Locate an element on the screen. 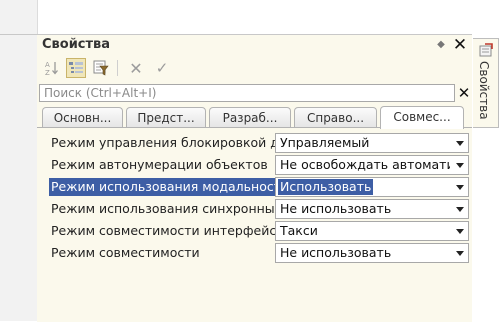 Image resolution: width=501 pixels, height=322 pixels. property-row: Режим совместимости интерфейса Такси is located at coordinates (260, 231).